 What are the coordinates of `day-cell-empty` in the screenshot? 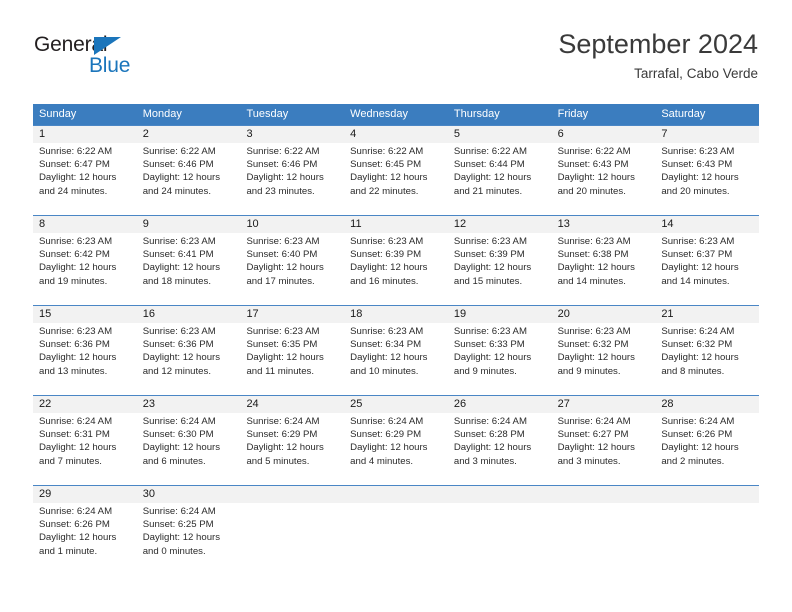 It's located at (500, 539).